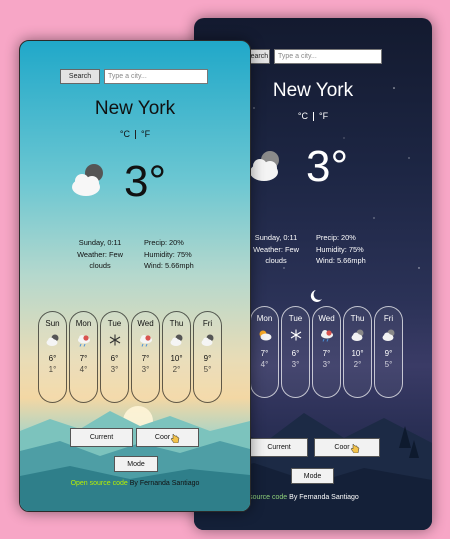 The height and width of the screenshot is (539, 450). I want to click on forecast-day-name: Sun, so click(52, 323).